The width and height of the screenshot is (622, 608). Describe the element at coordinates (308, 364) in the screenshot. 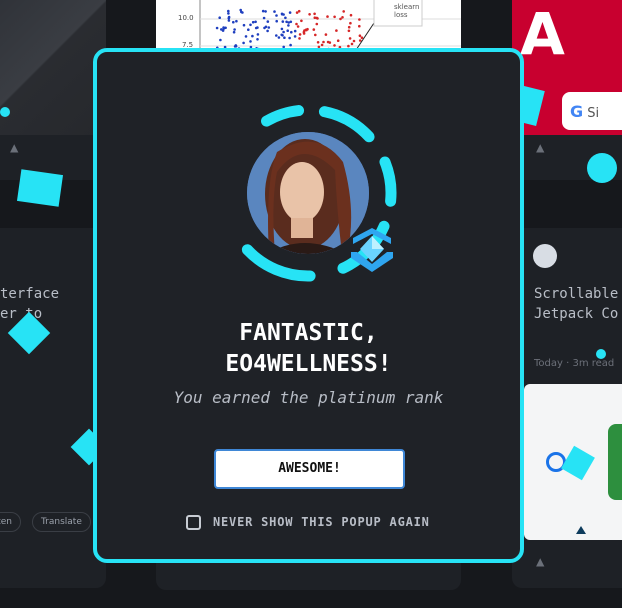

I see `popup-title-line: EO4WELLNESS!` at that location.